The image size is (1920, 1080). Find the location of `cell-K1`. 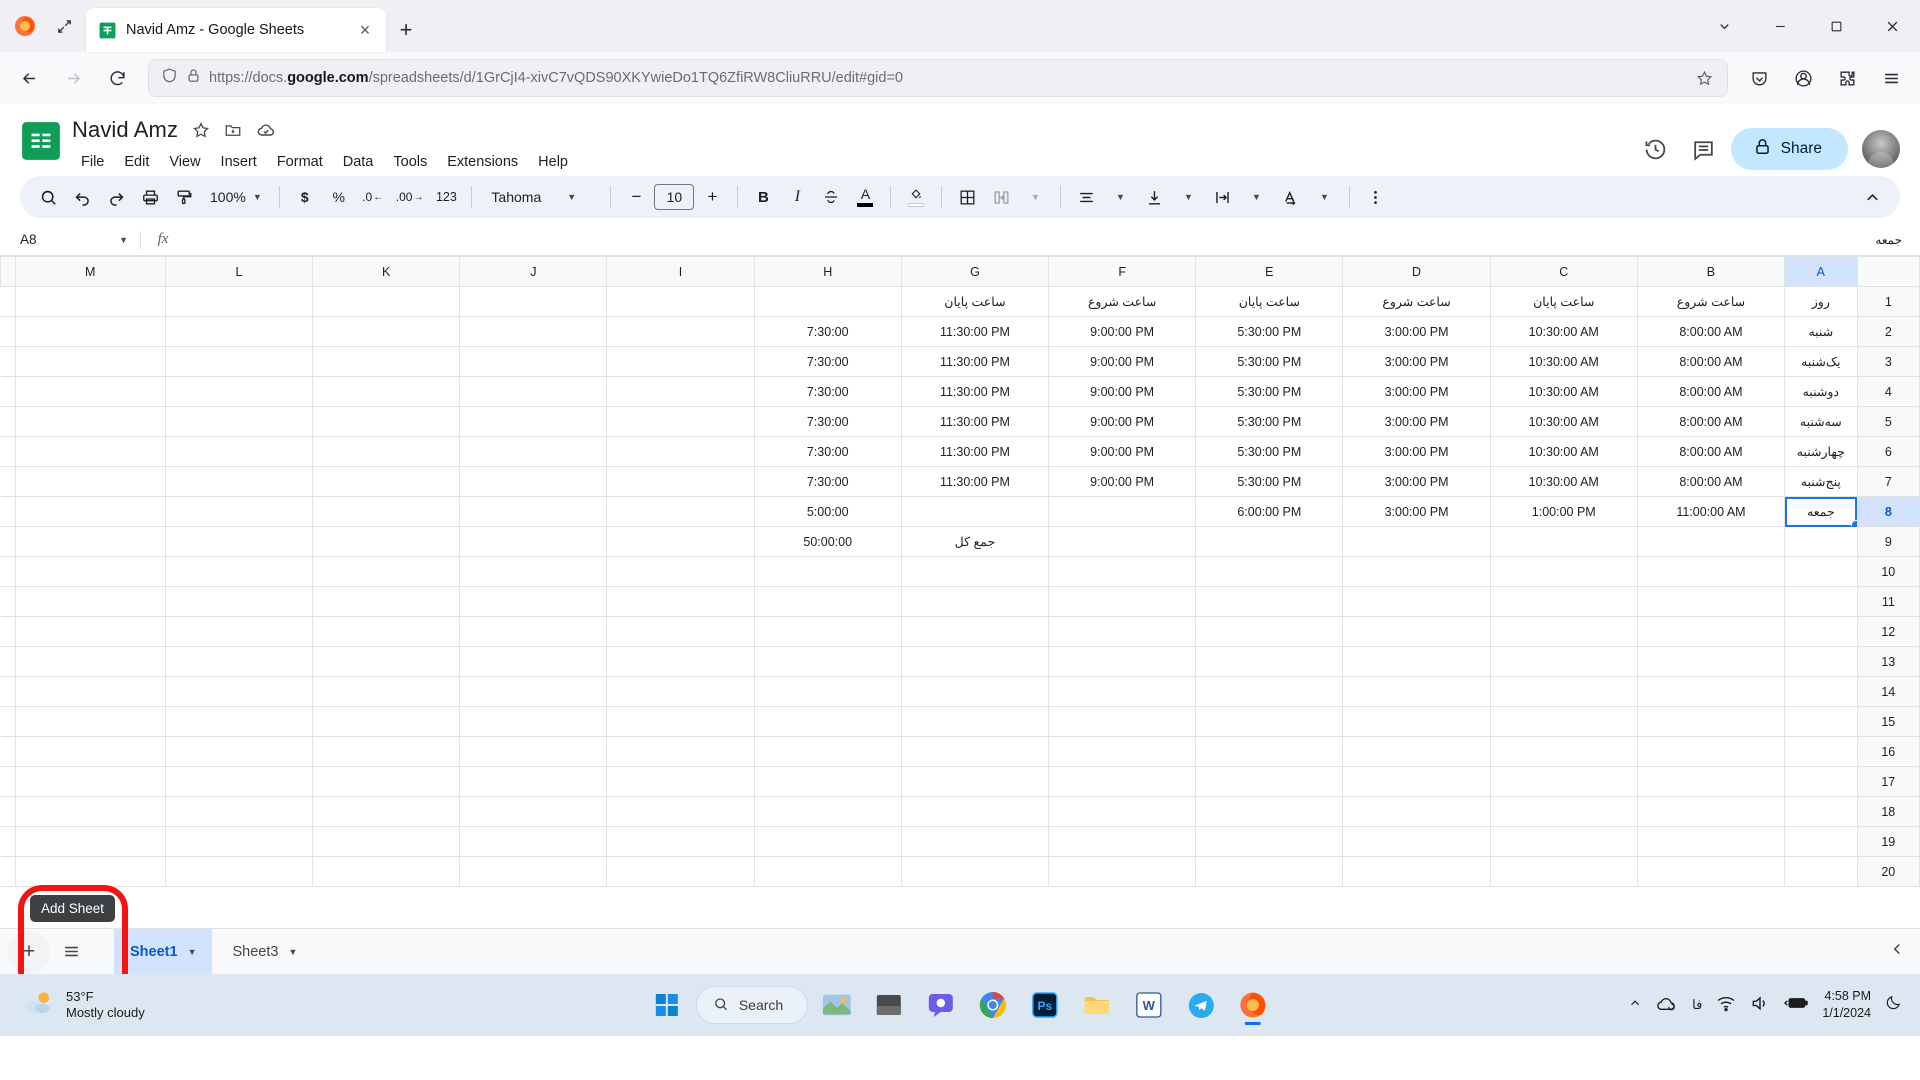

cell-K1 is located at coordinates (386, 301).